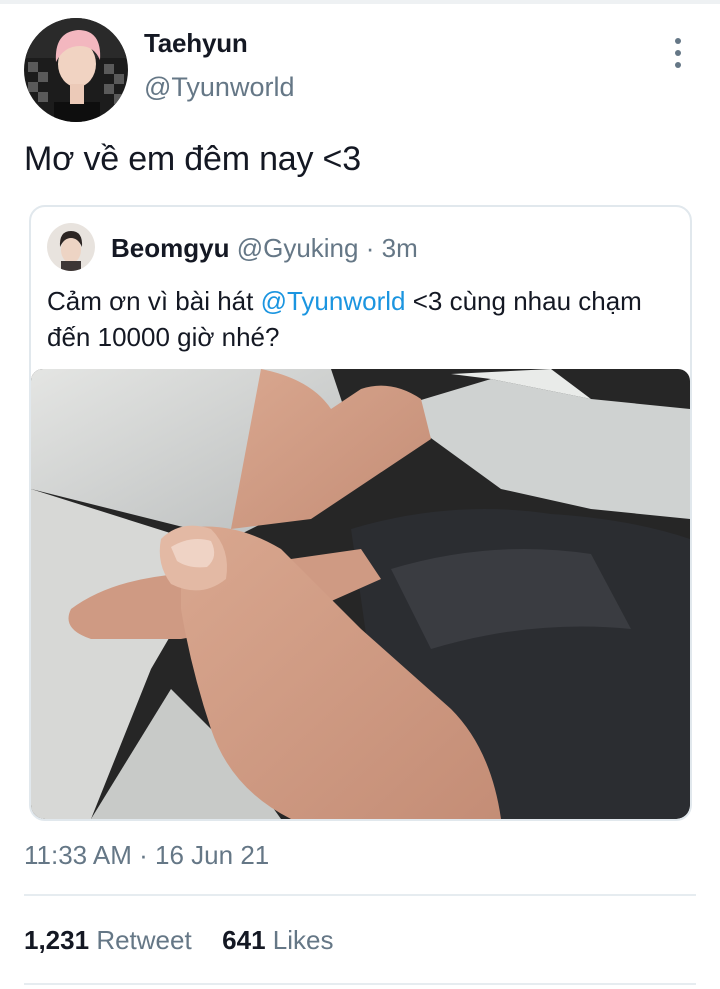 The height and width of the screenshot is (989, 720). What do you see at coordinates (170, 248) in the screenshot?
I see `quoted-author-name: Beomgyu` at bounding box center [170, 248].